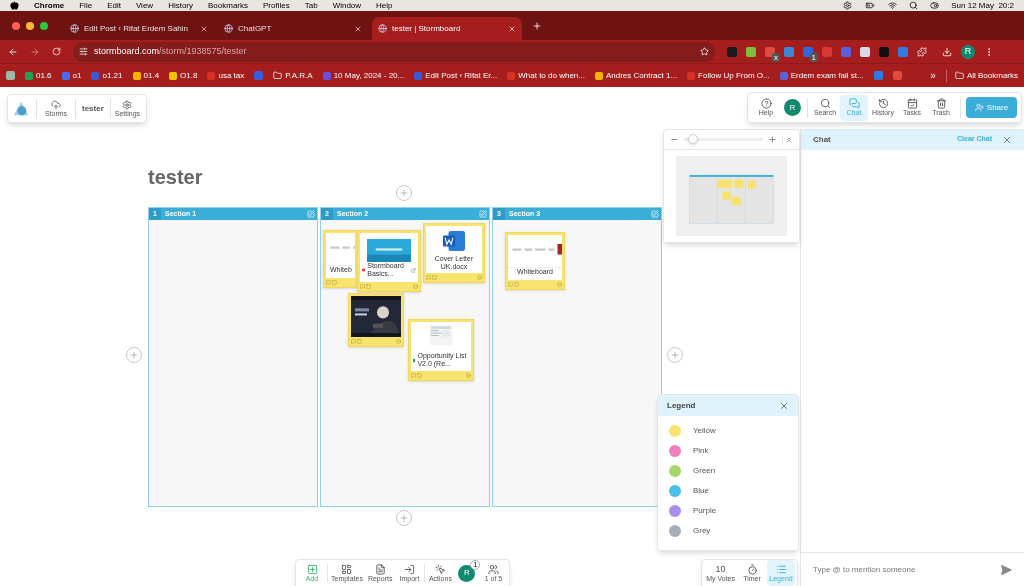 This screenshot has height=586, width=1024. What do you see at coordinates (56, 51) in the screenshot?
I see `reload-icon` at bounding box center [56, 51].